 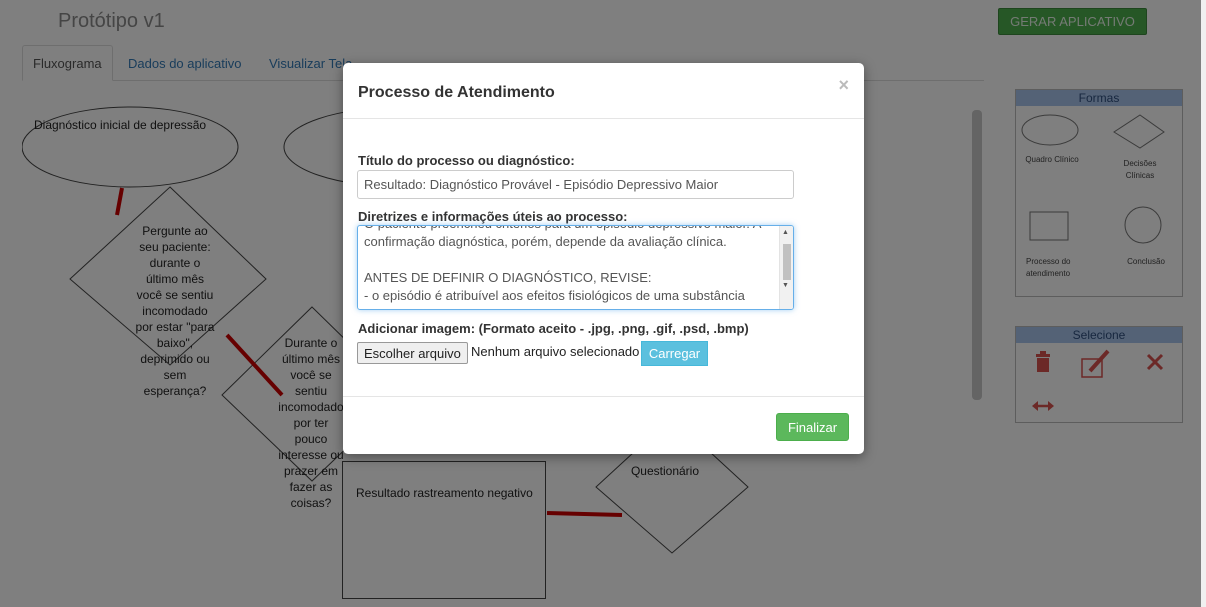 I want to click on window-edge, so click(x=1203, y=303).